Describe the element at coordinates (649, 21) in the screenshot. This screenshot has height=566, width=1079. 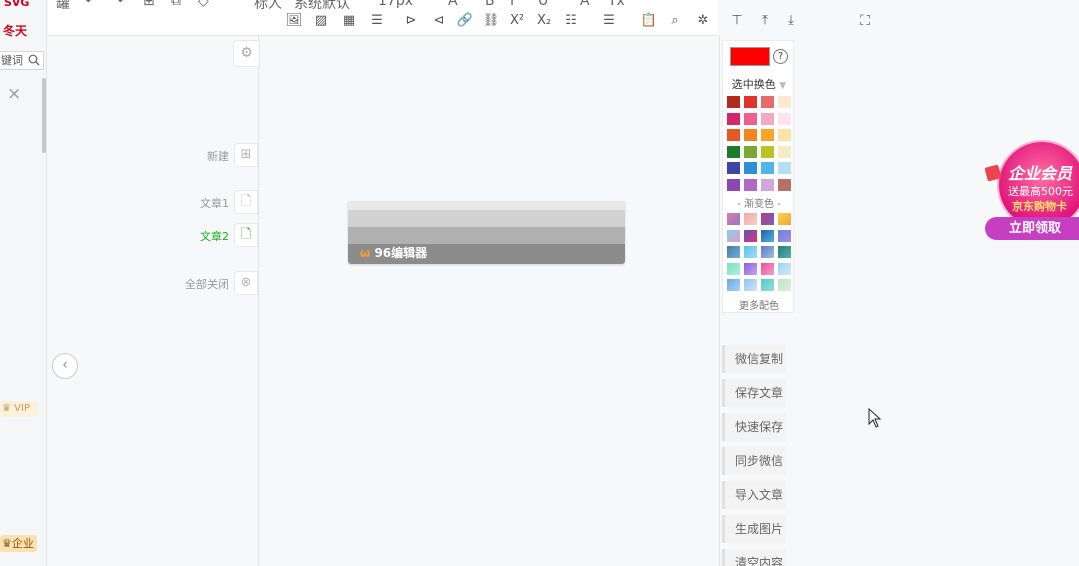
I see `paste-icon: 📋` at that location.